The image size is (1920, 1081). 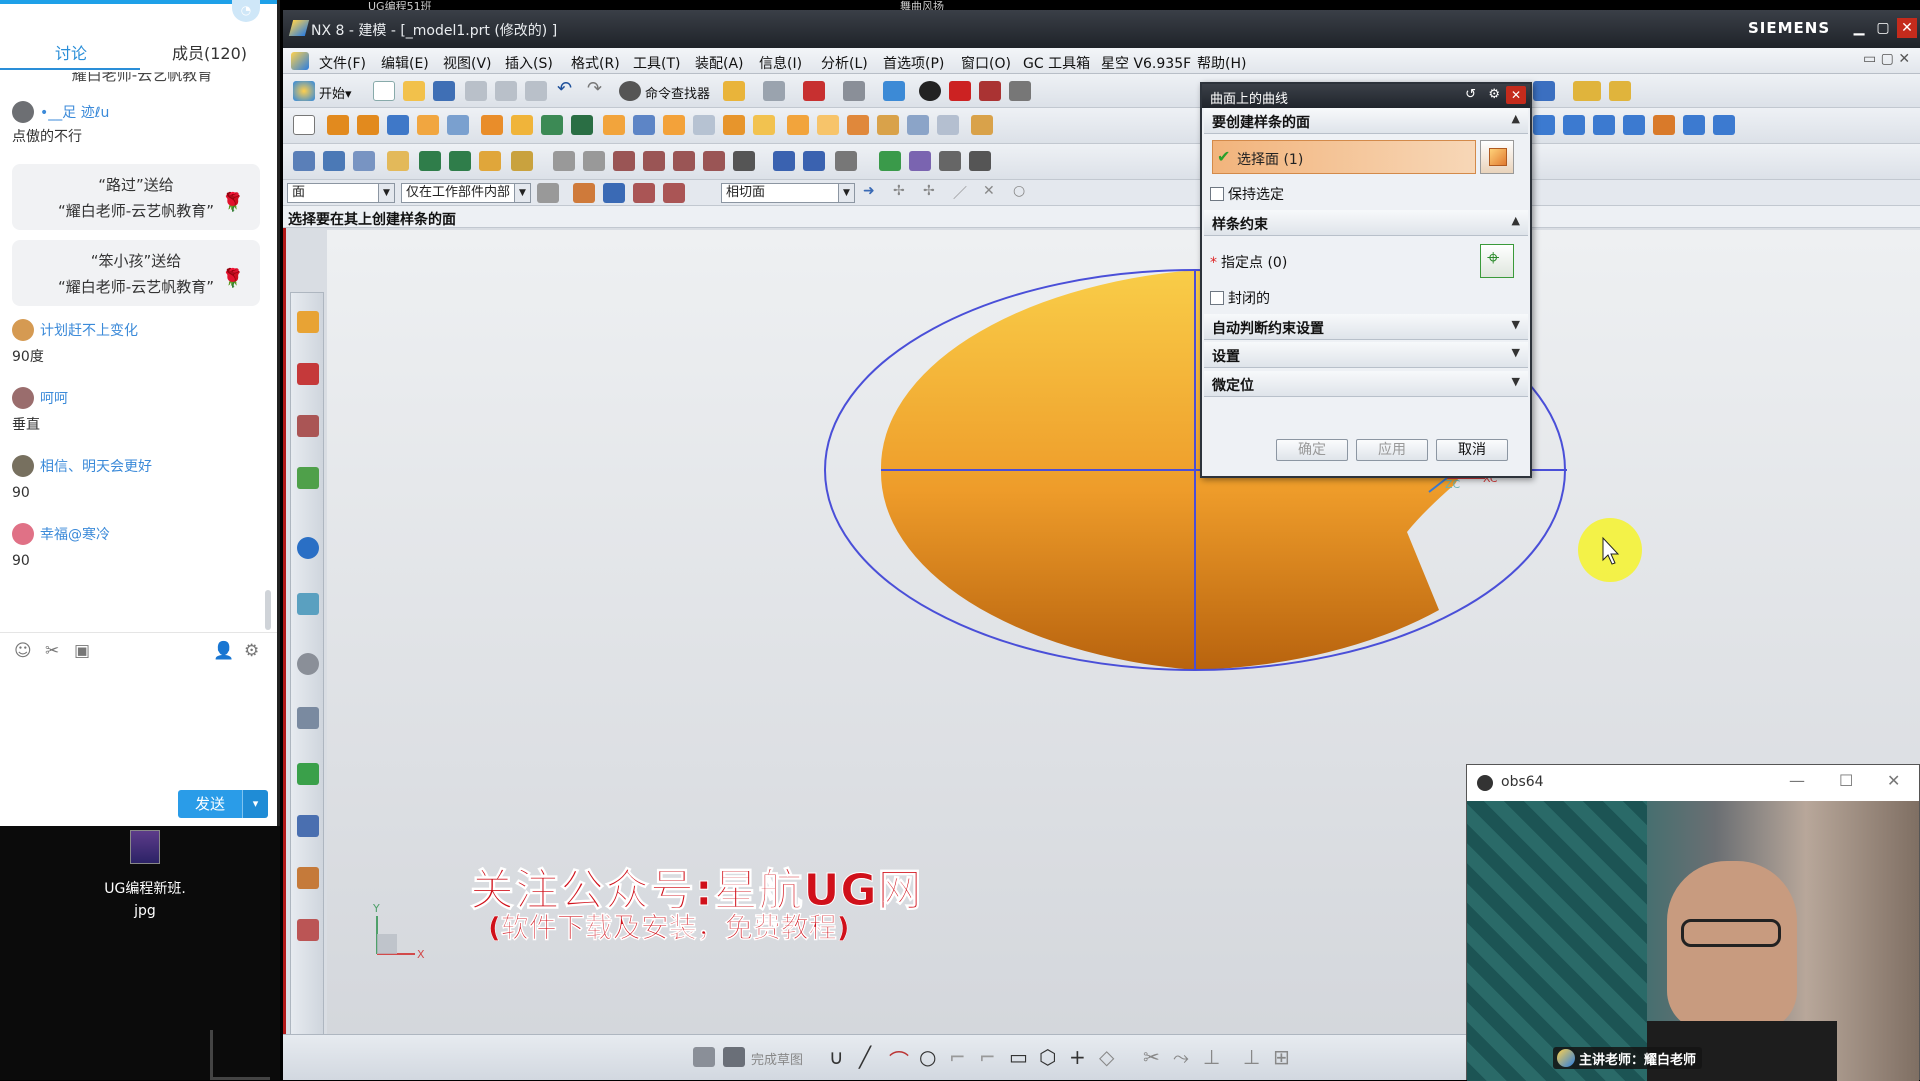 What do you see at coordinates (934, 193) in the screenshot?
I see `snap-point-icon: ✢` at bounding box center [934, 193].